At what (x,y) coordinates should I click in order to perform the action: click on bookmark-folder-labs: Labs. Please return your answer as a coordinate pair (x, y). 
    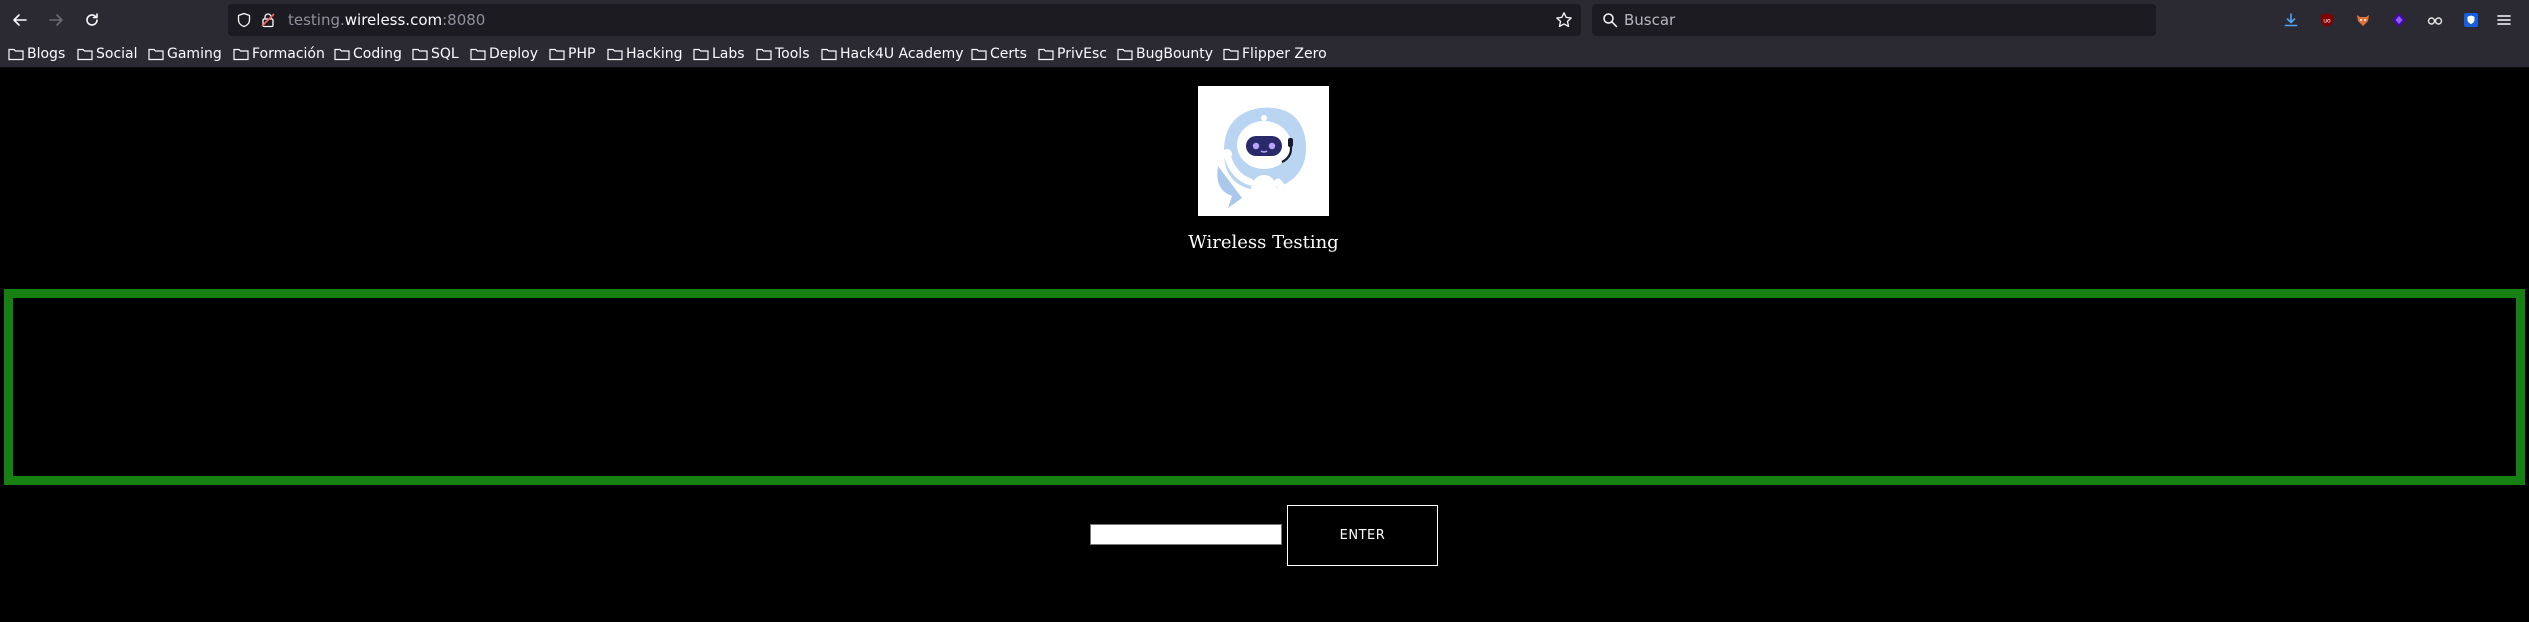
    Looking at the image, I should click on (719, 54).